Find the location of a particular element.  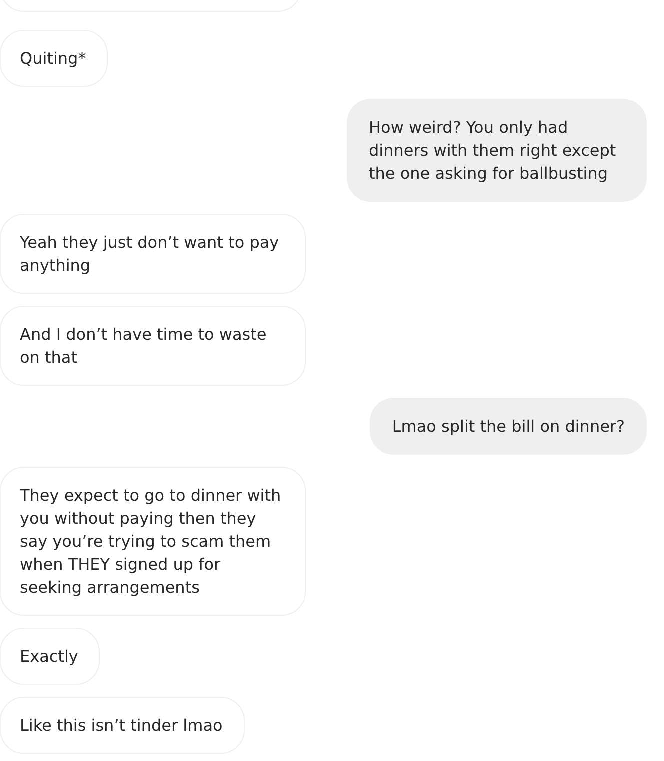

received-message-bubble: They expect to go to dinner with you without paying then they say you’re trying to scam them when THEY signed up for seeking arrangements is located at coordinates (153, 541).